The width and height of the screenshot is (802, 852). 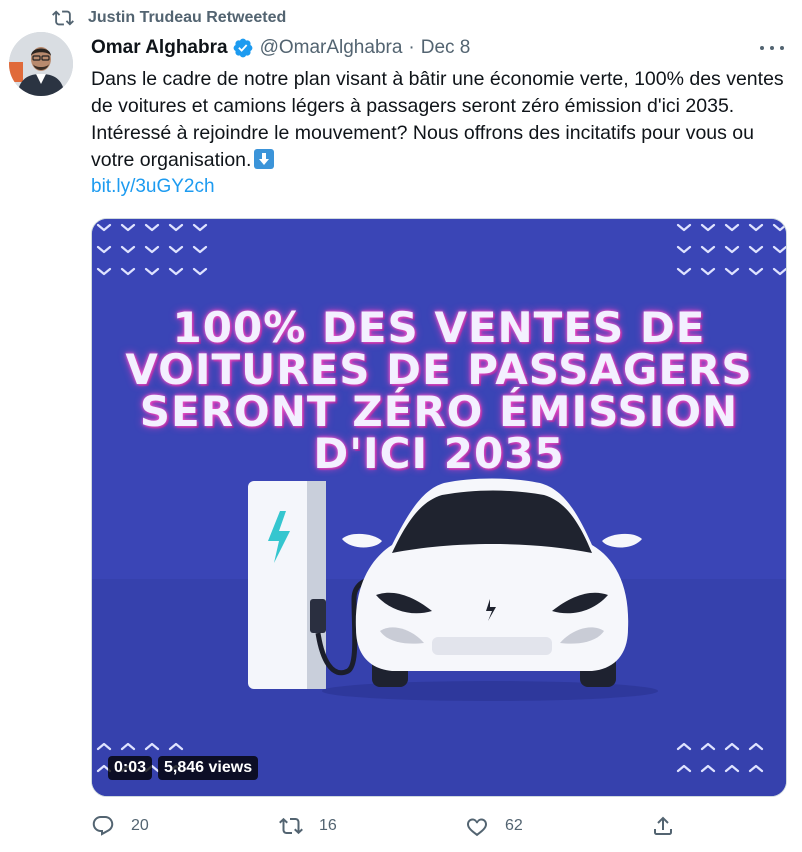 I want to click on video-title-line: SERONT ZÉRO ÉMISSION, so click(x=439, y=411).